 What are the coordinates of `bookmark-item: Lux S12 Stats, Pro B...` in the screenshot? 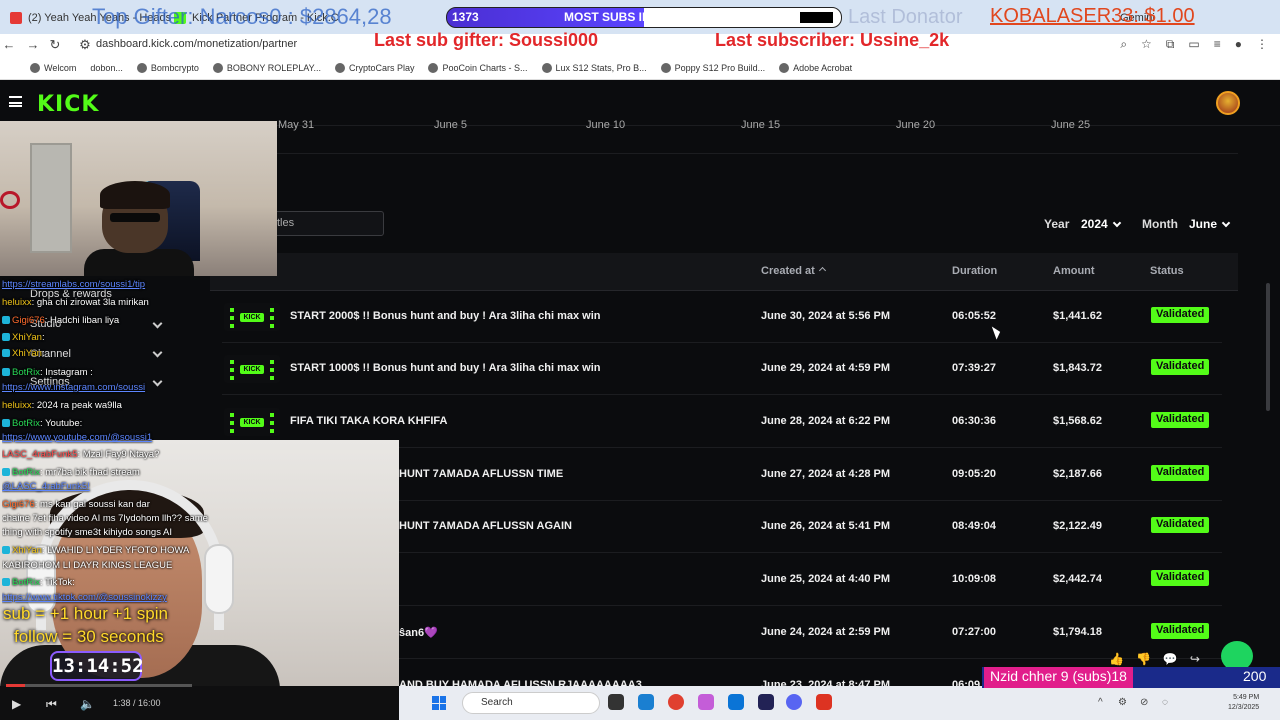 It's located at (594, 67).